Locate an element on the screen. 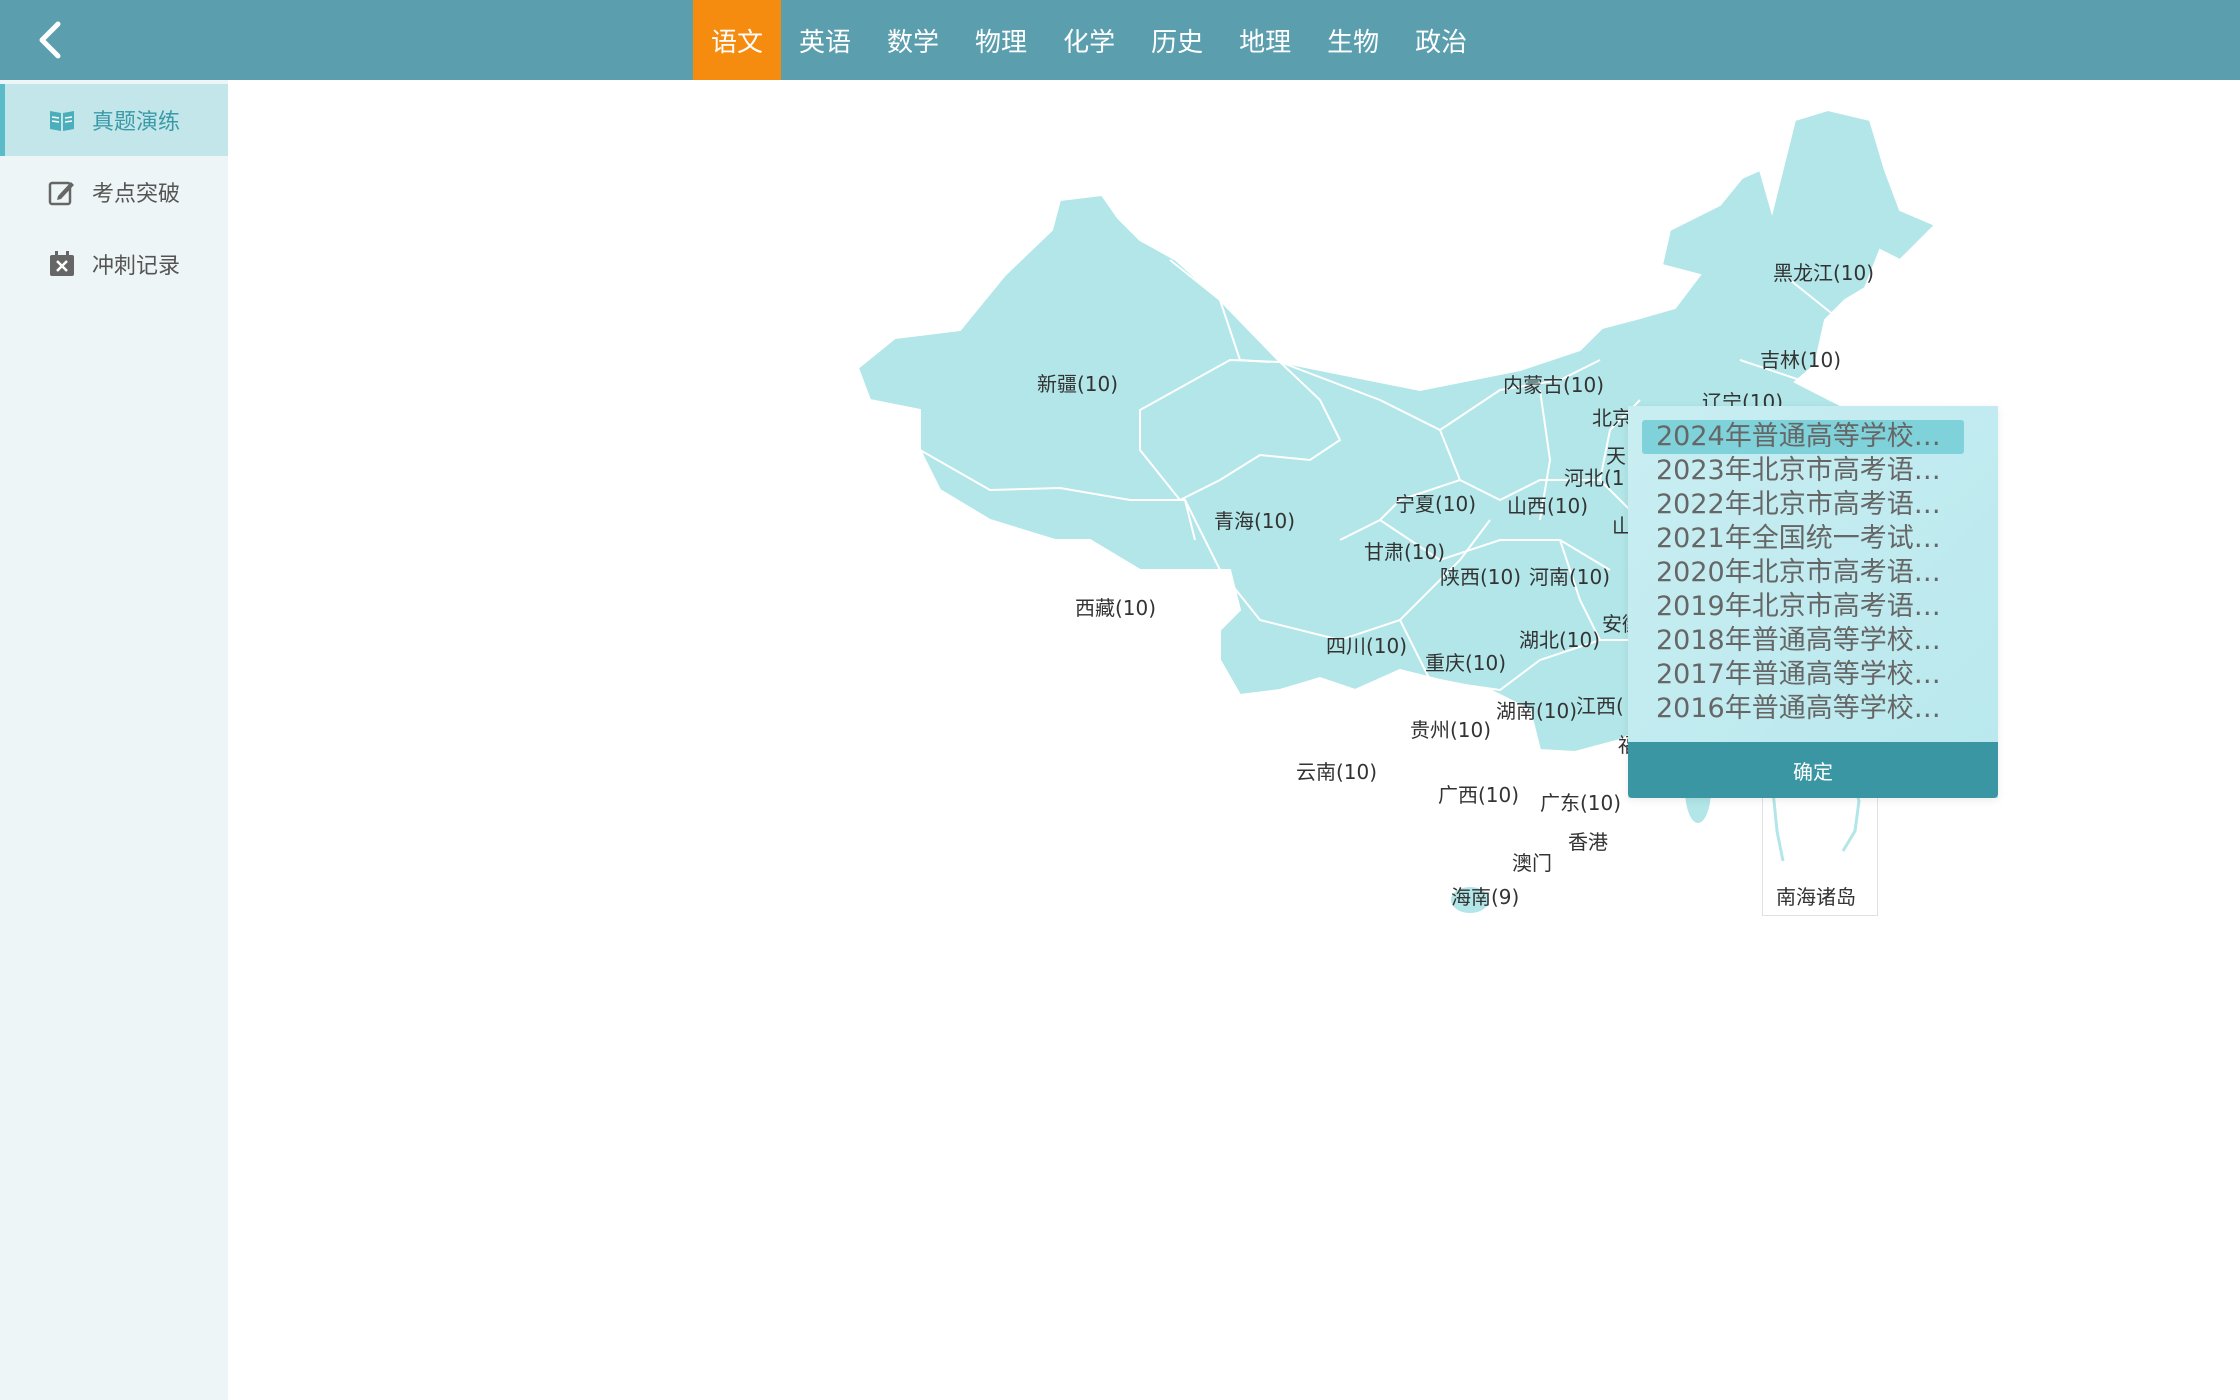 Image resolution: width=2240 pixels, height=1400 pixels. tab-biology: 生物 is located at coordinates (1353, 40).